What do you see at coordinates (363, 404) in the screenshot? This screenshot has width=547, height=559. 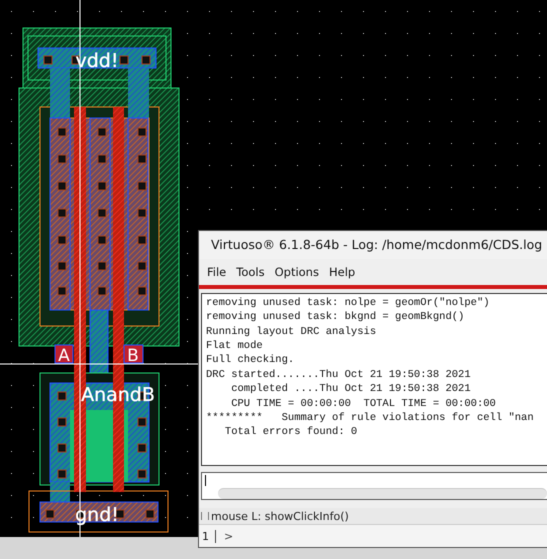 I see `log-line: CPU TIME = 00:00:00 TOTAL TIME = 00:00:00` at bounding box center [363, 404].